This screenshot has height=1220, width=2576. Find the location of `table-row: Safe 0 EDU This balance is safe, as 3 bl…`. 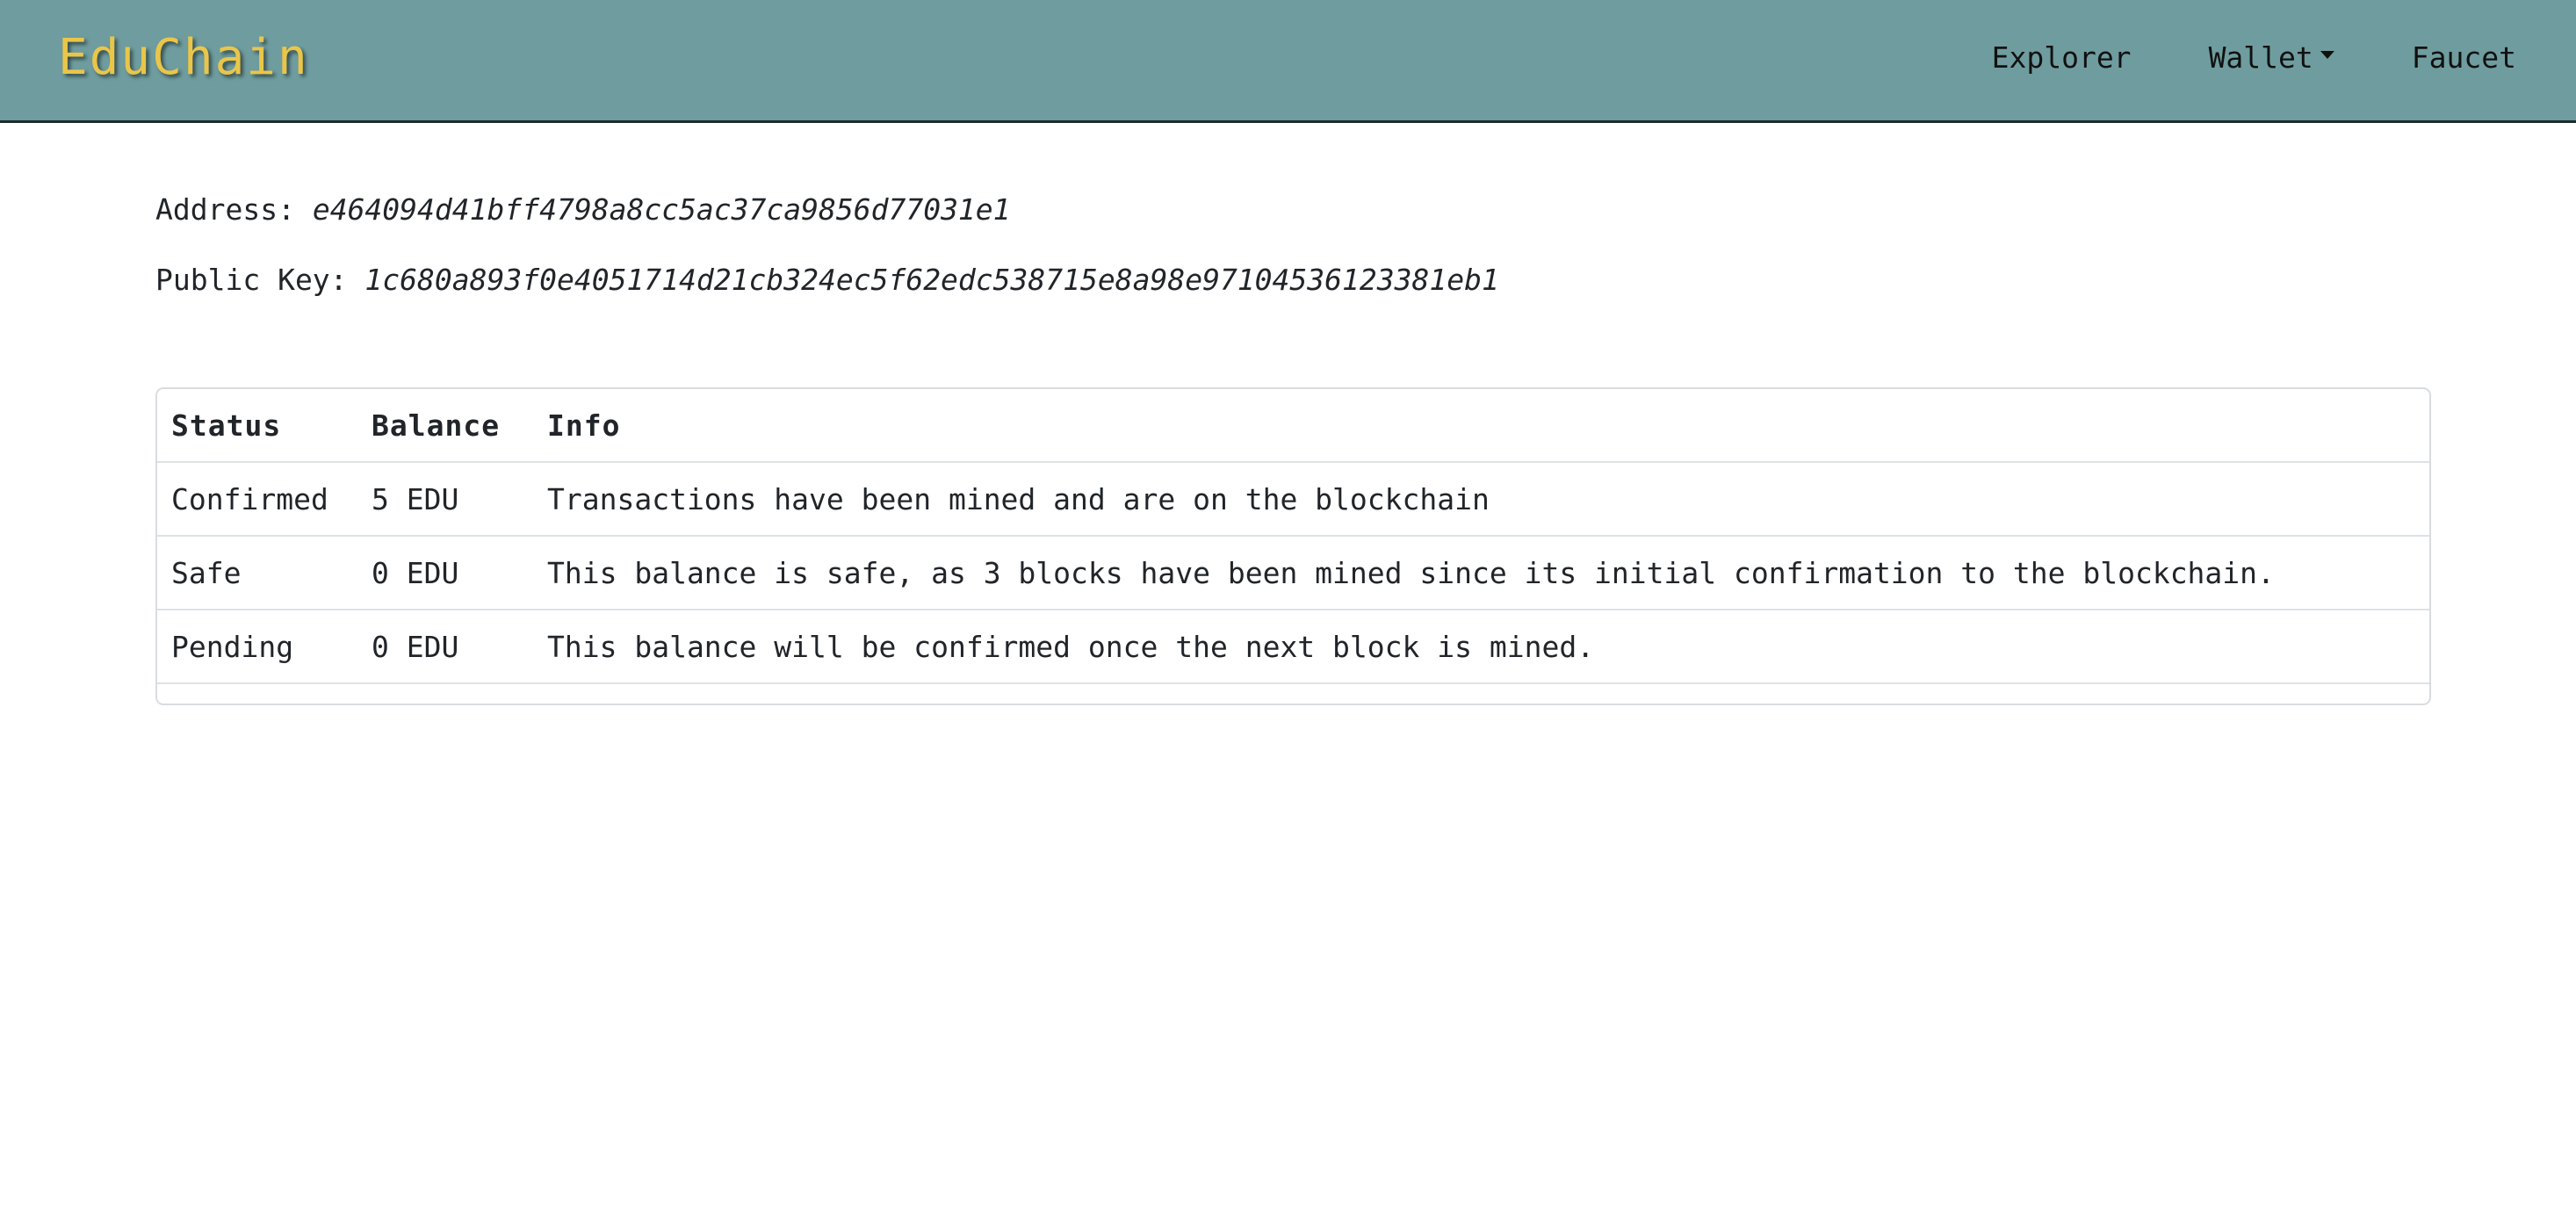

table-row: Safe 0 EDU This balance is safe, as 3 bl… is located at coordinates (1293, 573).